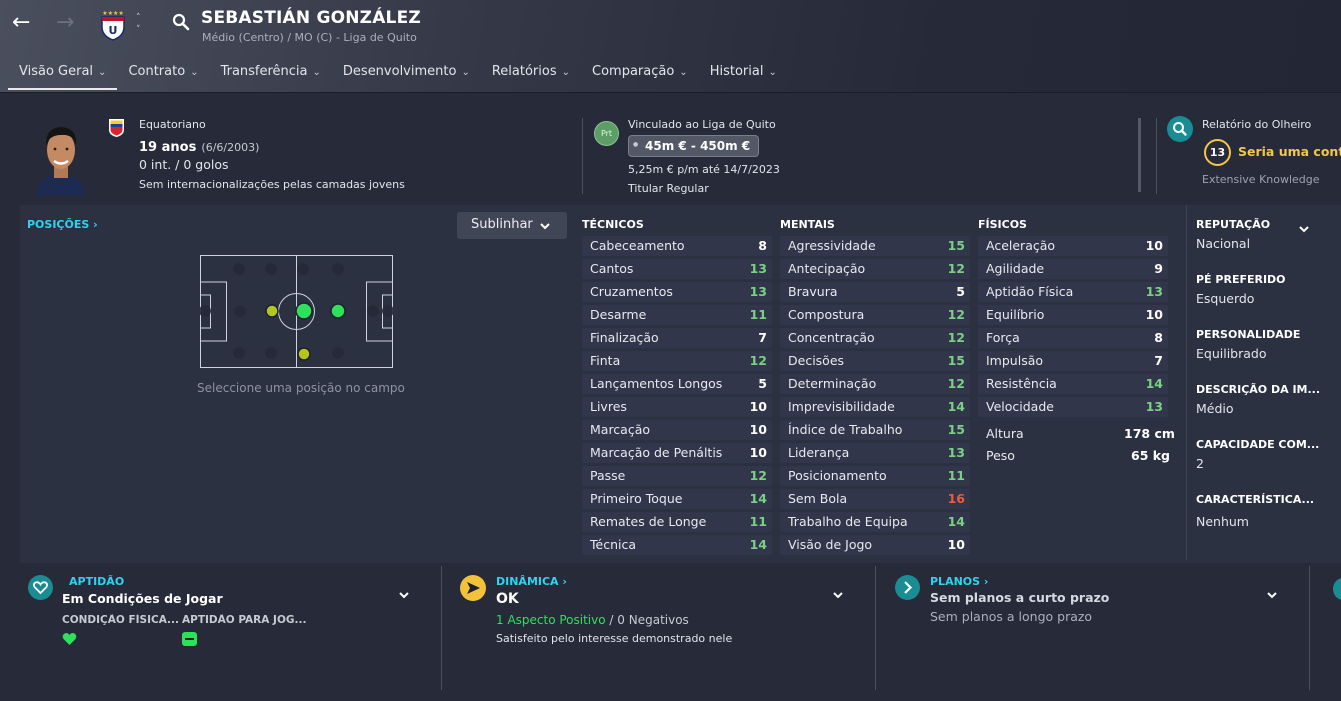 Image resolution: width=1341 pixels, height=701 pixels. I want to click on attribute-row: Primeiro Toque 14, so click(677, 499).